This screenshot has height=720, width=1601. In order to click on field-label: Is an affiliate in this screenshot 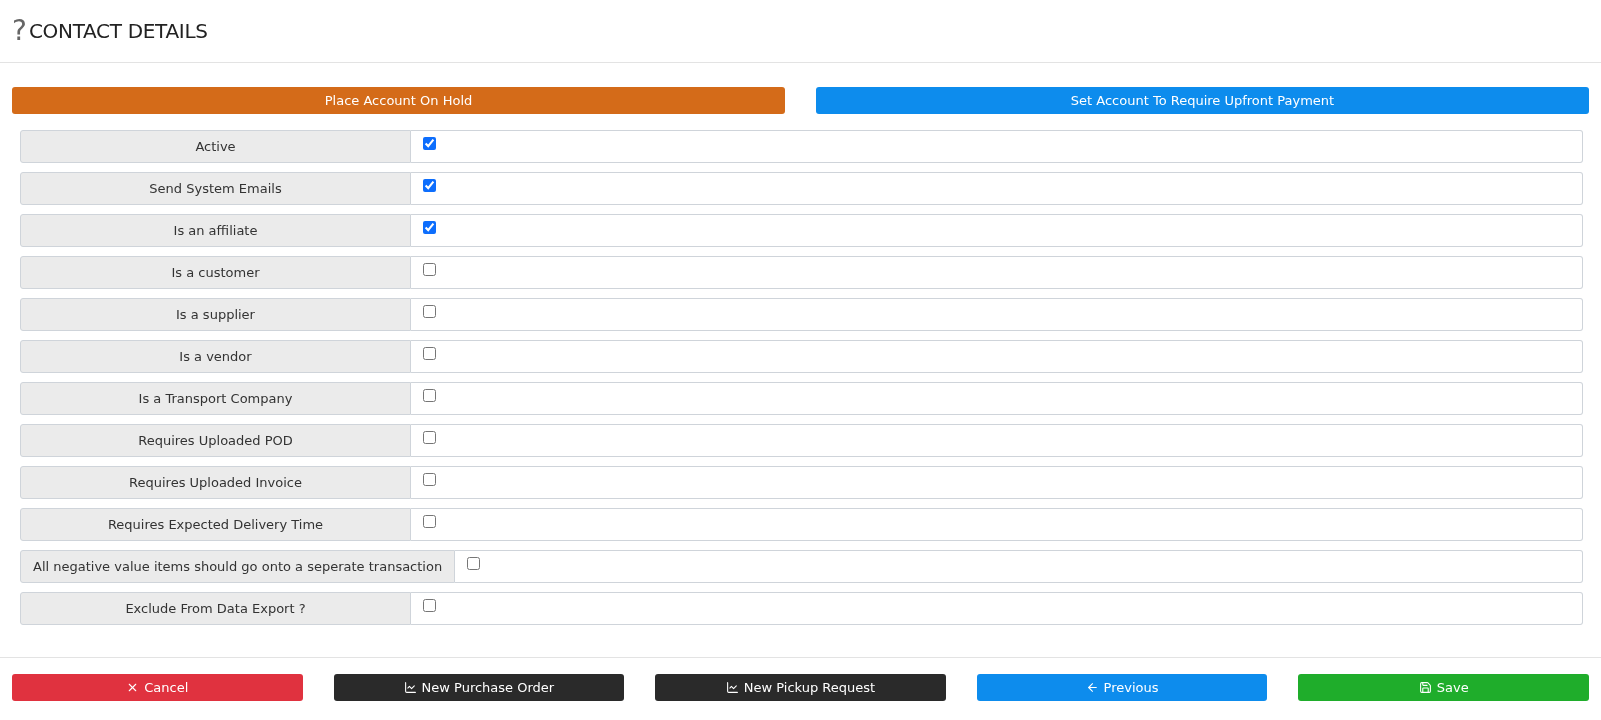, I will do `click(215, 230)`.